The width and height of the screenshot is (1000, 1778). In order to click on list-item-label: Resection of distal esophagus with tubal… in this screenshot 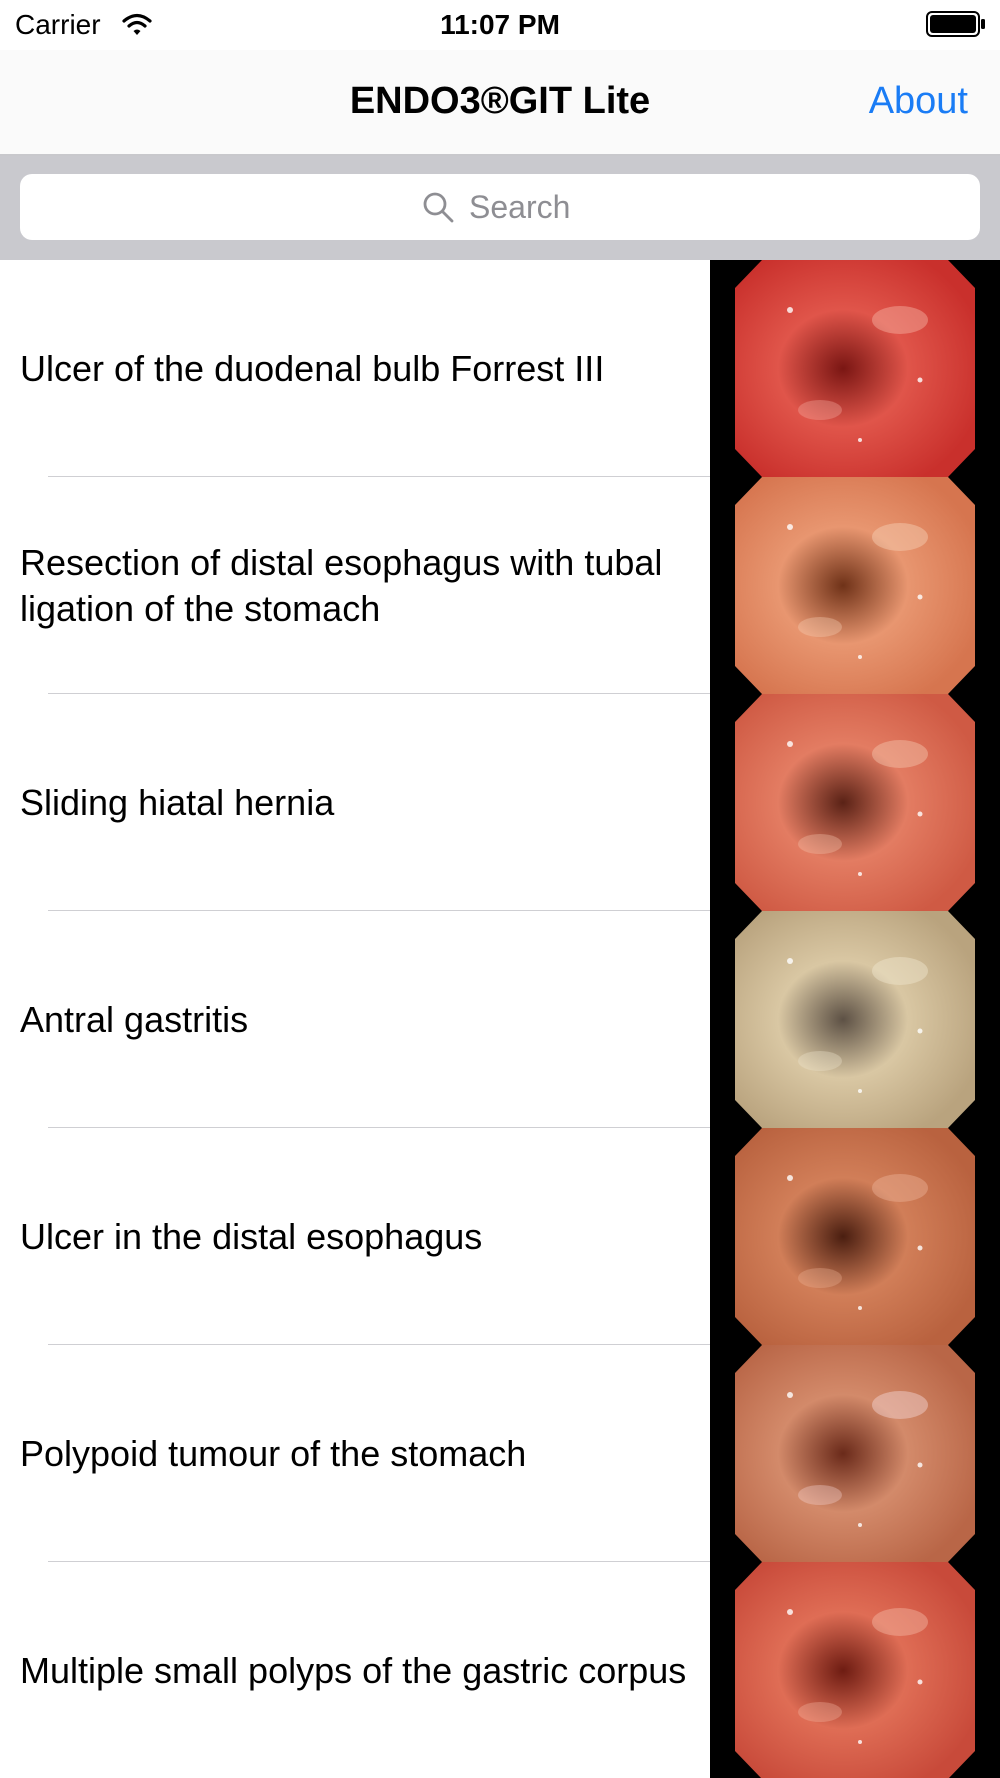, I will do `click(341, 585)`.